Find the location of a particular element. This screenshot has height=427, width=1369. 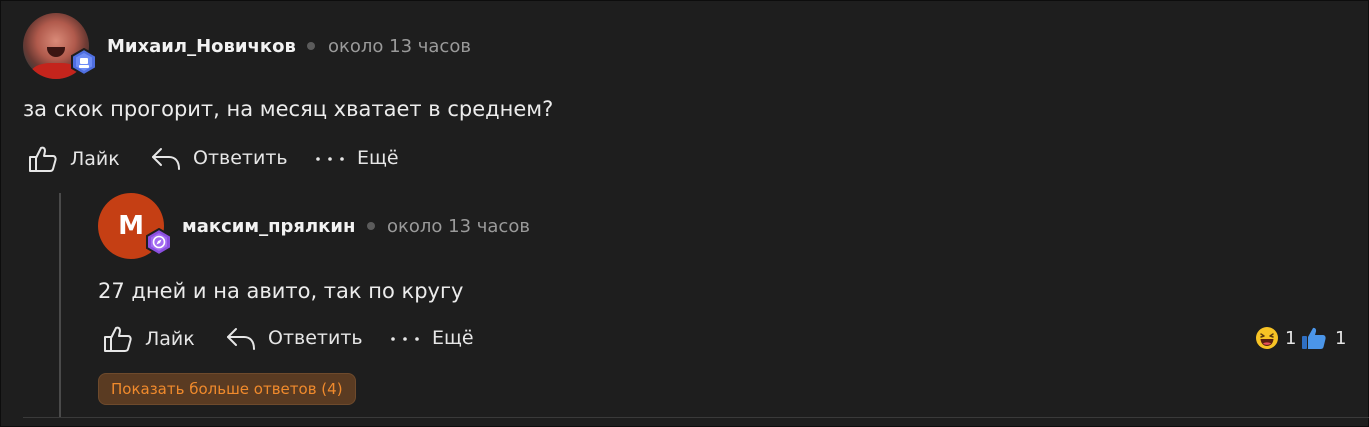

more-button: Ещё is located at coordinates (357, 158).